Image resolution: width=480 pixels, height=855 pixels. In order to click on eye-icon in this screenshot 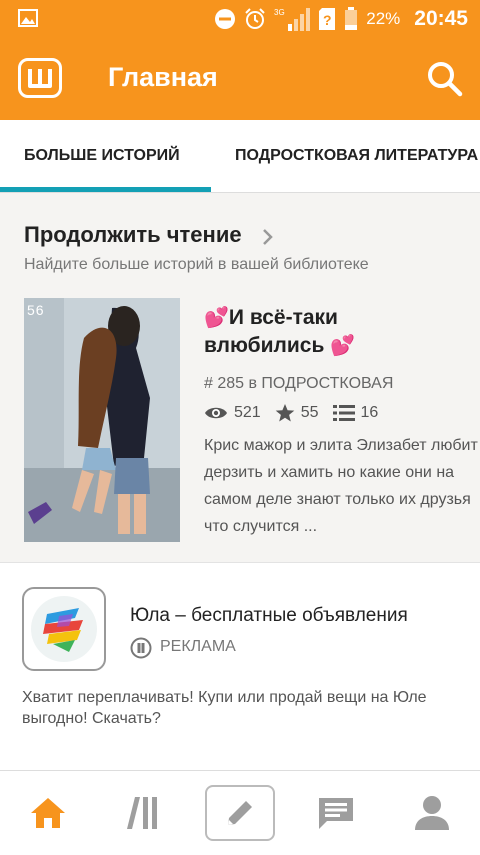, I will do `click(216, 413)`.